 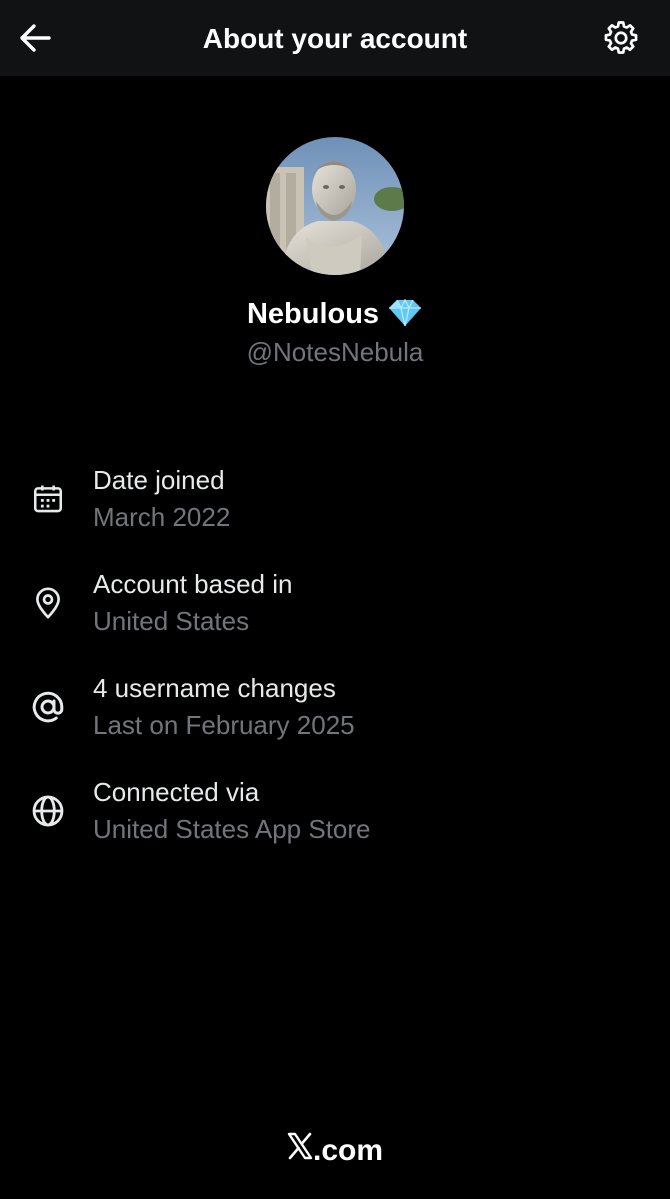 I want to click on back-arrow-icon, so click(x=35, y=38).